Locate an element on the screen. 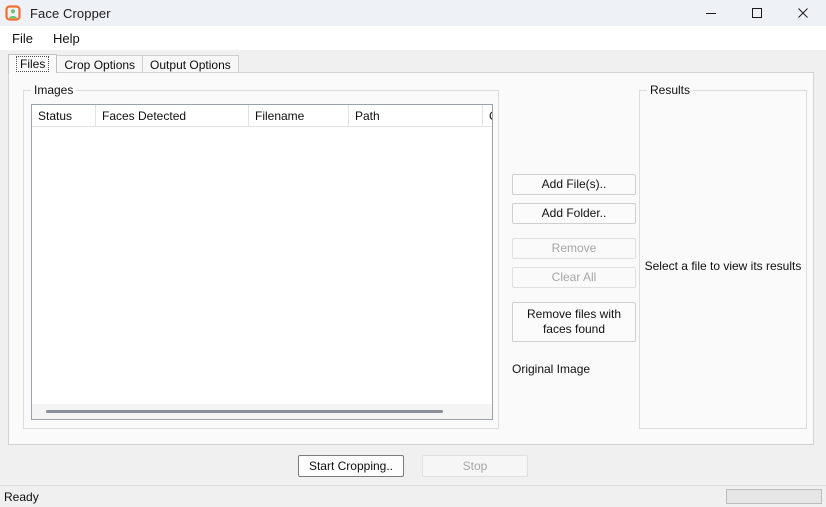  window-title: Face Cropper is located at coordinates (70, 13).